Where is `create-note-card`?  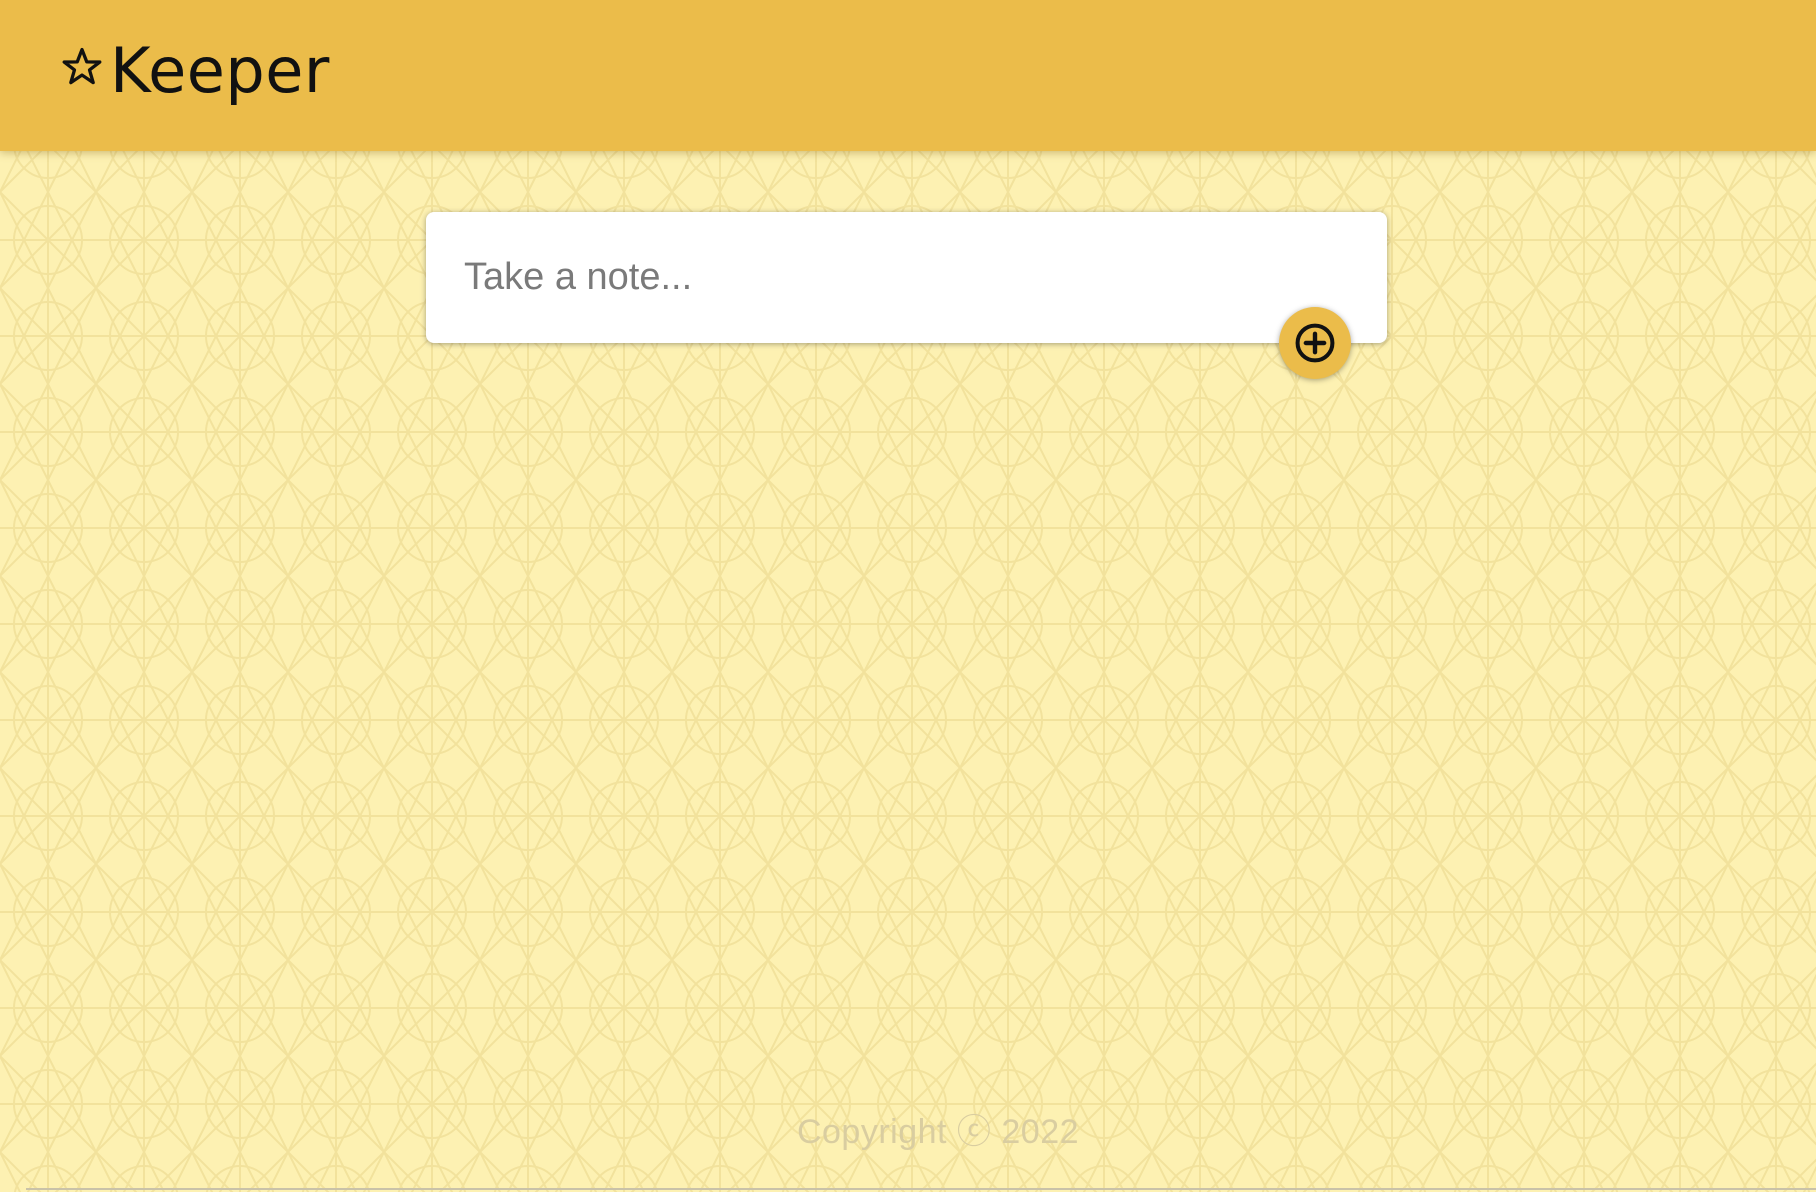
create-note-card is located at coordinates (906, 277).